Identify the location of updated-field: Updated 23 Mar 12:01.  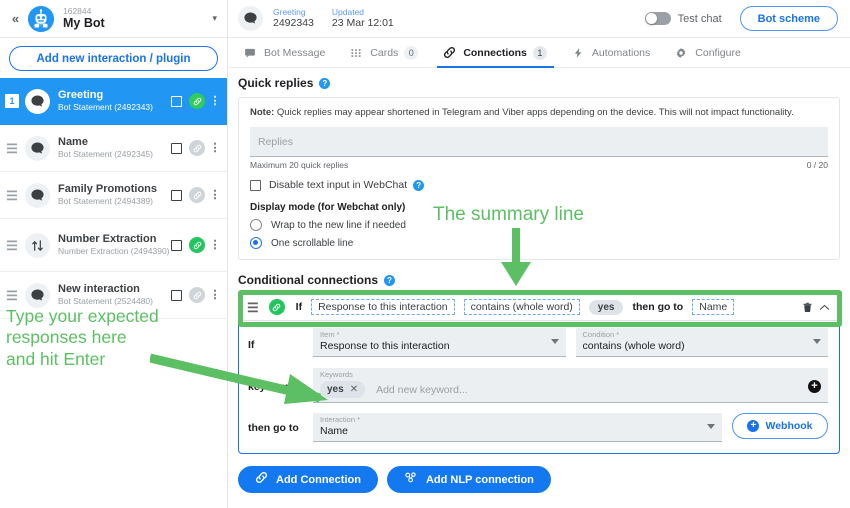
(362, 18).